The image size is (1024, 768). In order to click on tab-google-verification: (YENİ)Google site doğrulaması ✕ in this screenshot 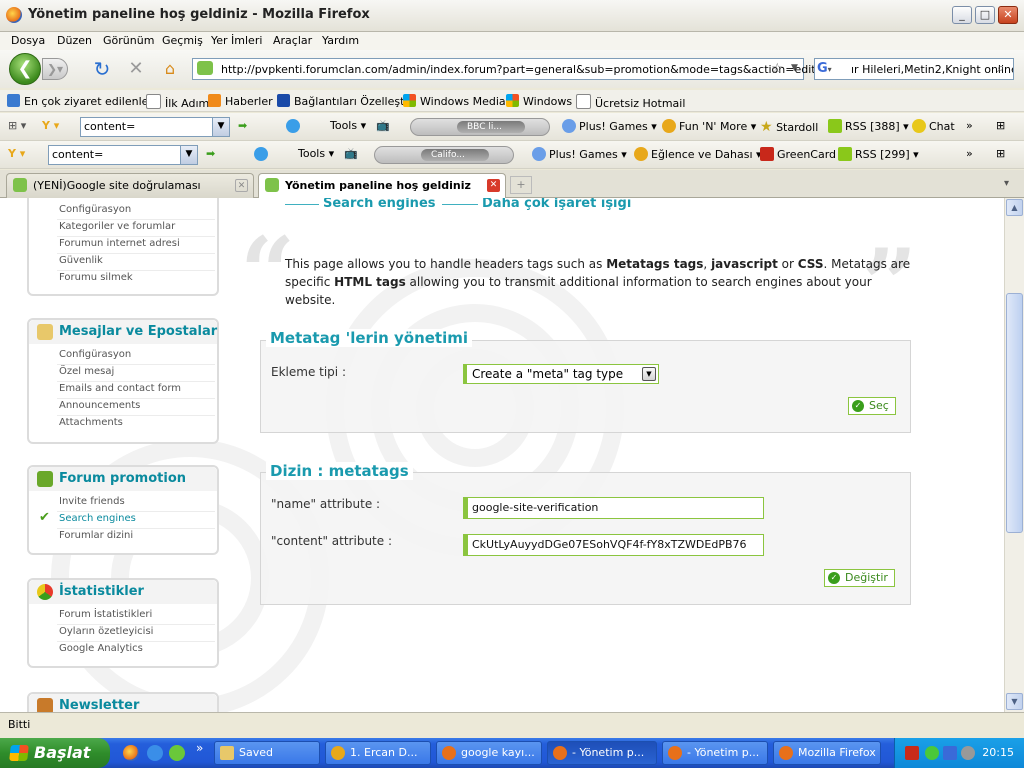, I will do `click(130, 185)`.